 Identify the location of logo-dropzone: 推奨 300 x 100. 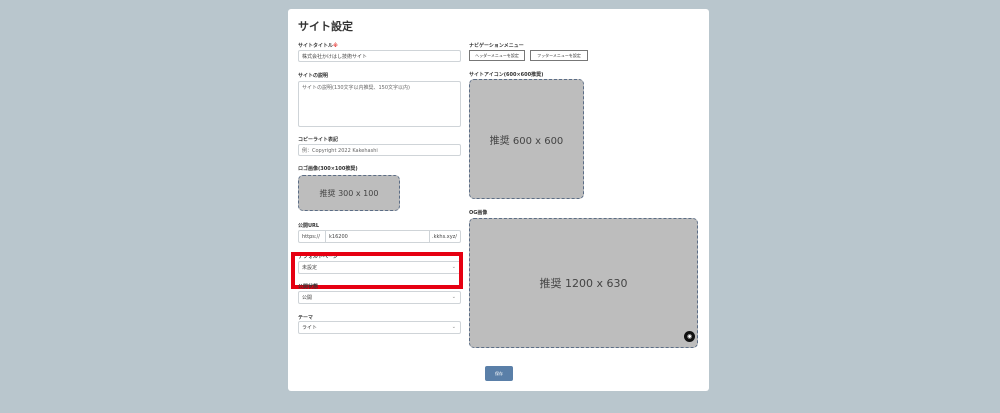
(349, 193).